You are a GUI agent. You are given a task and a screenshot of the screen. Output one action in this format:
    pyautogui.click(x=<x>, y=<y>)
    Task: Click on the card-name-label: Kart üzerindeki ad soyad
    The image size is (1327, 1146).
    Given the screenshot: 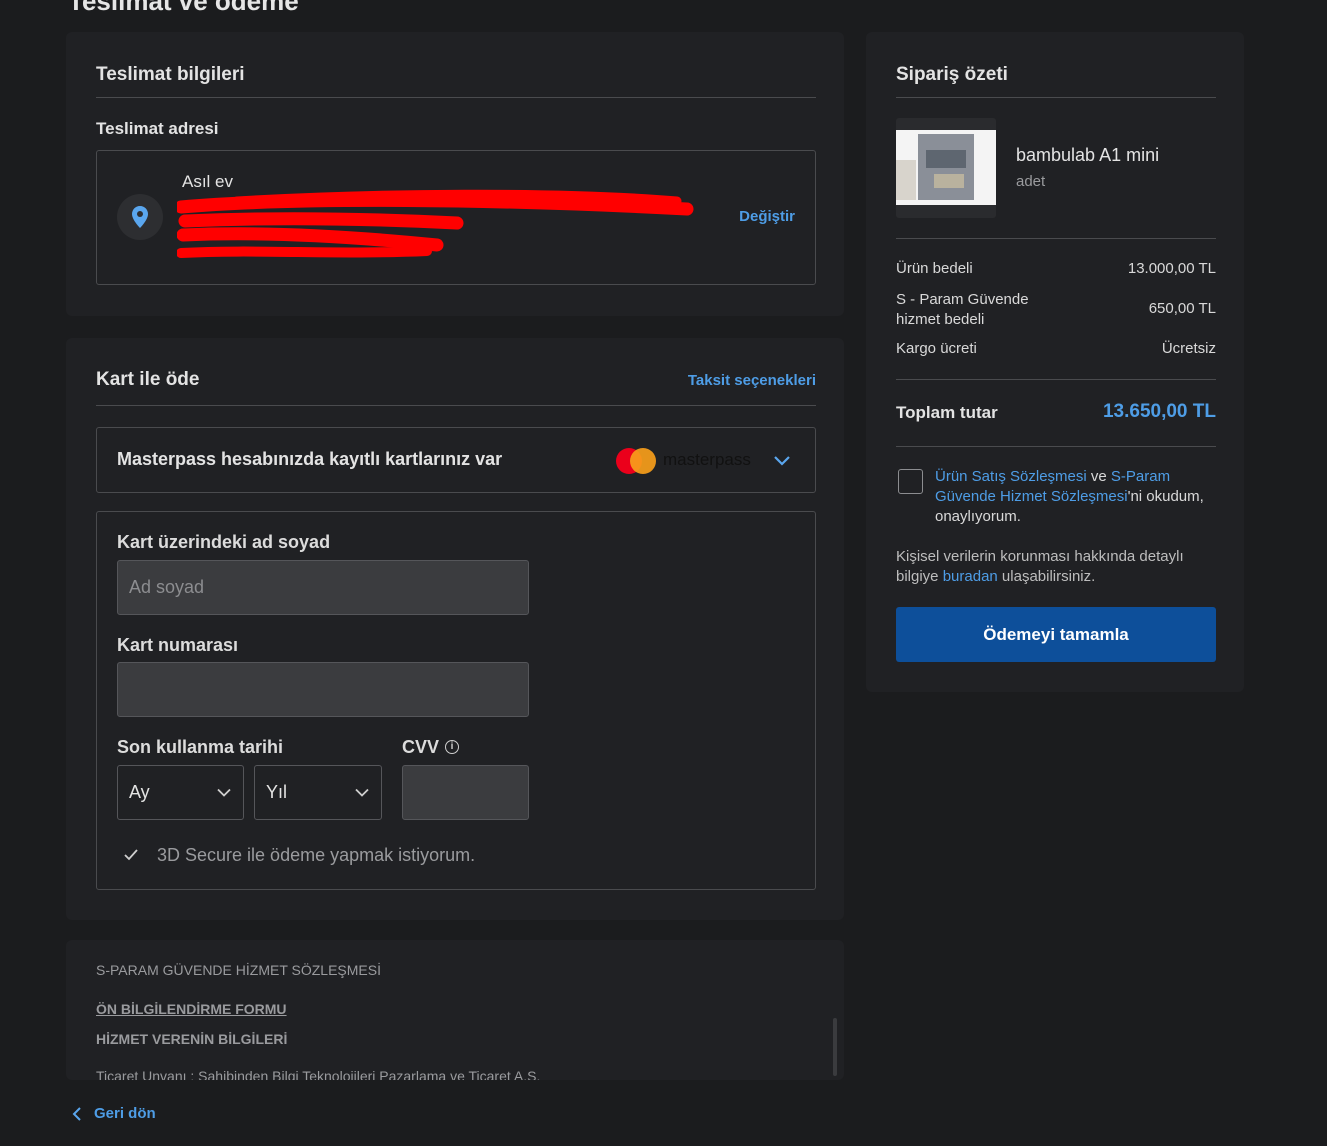 What is the action you would take?
    pyautogui.click(x=224, y=542)
    